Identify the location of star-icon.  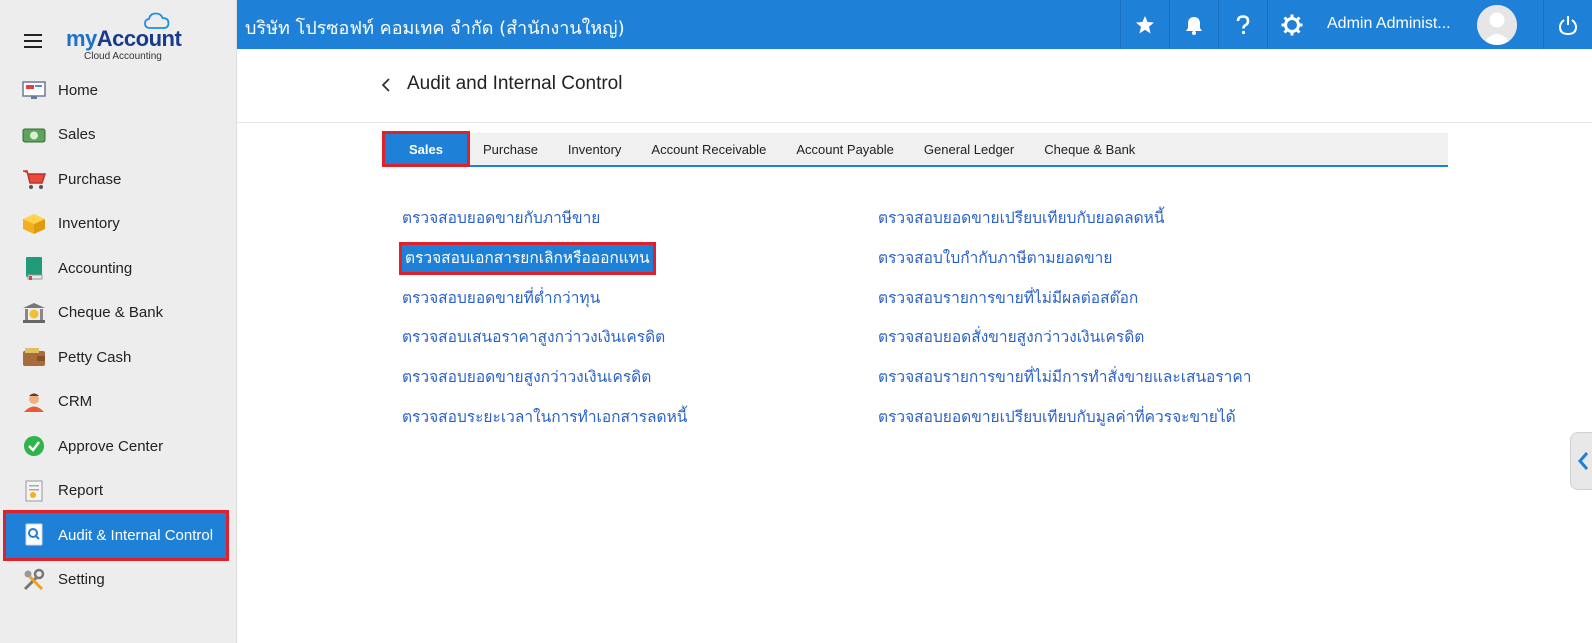
(1144, 24).